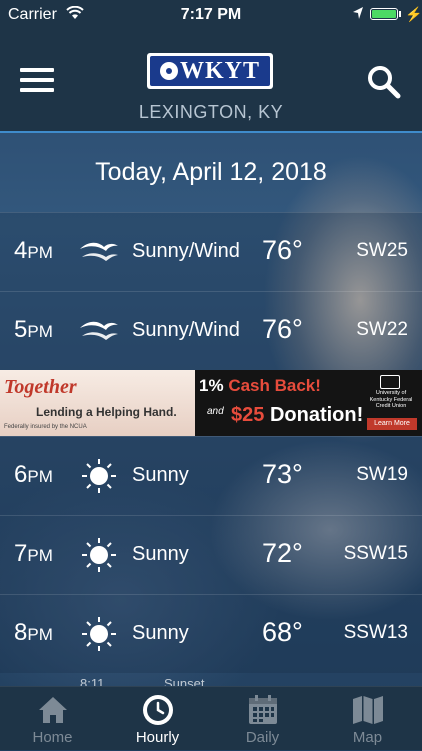  I want to click on clock-icon, so click(158, 710).